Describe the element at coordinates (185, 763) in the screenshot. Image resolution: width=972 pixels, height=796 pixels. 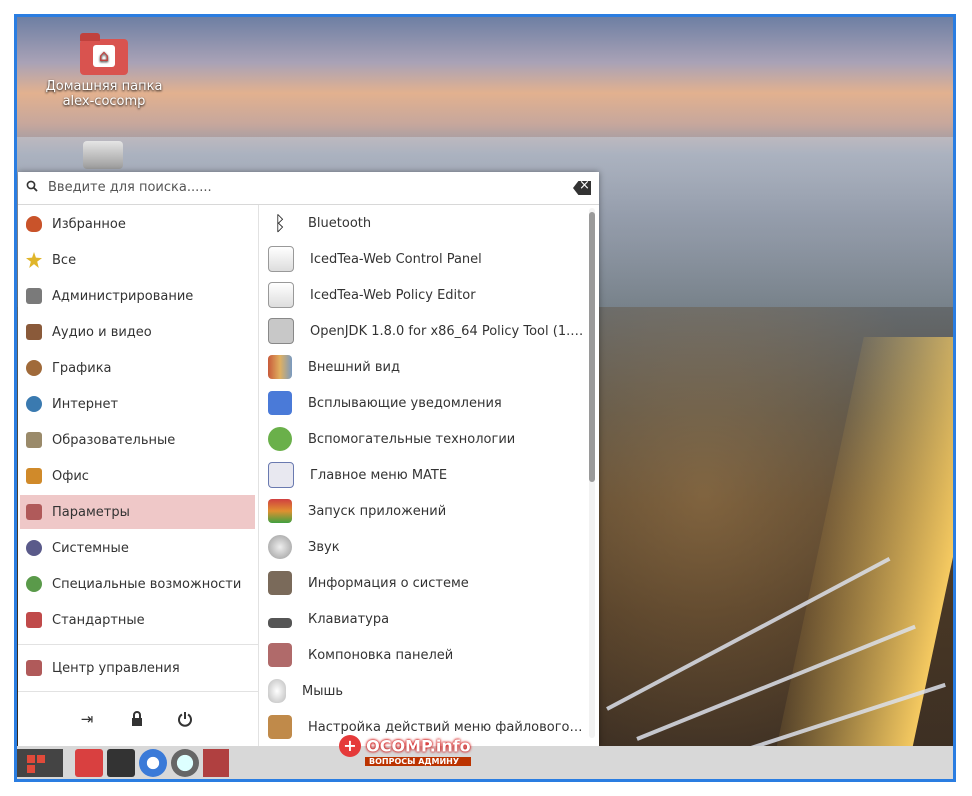
I see `search-tool-launcher-icon` at that location.